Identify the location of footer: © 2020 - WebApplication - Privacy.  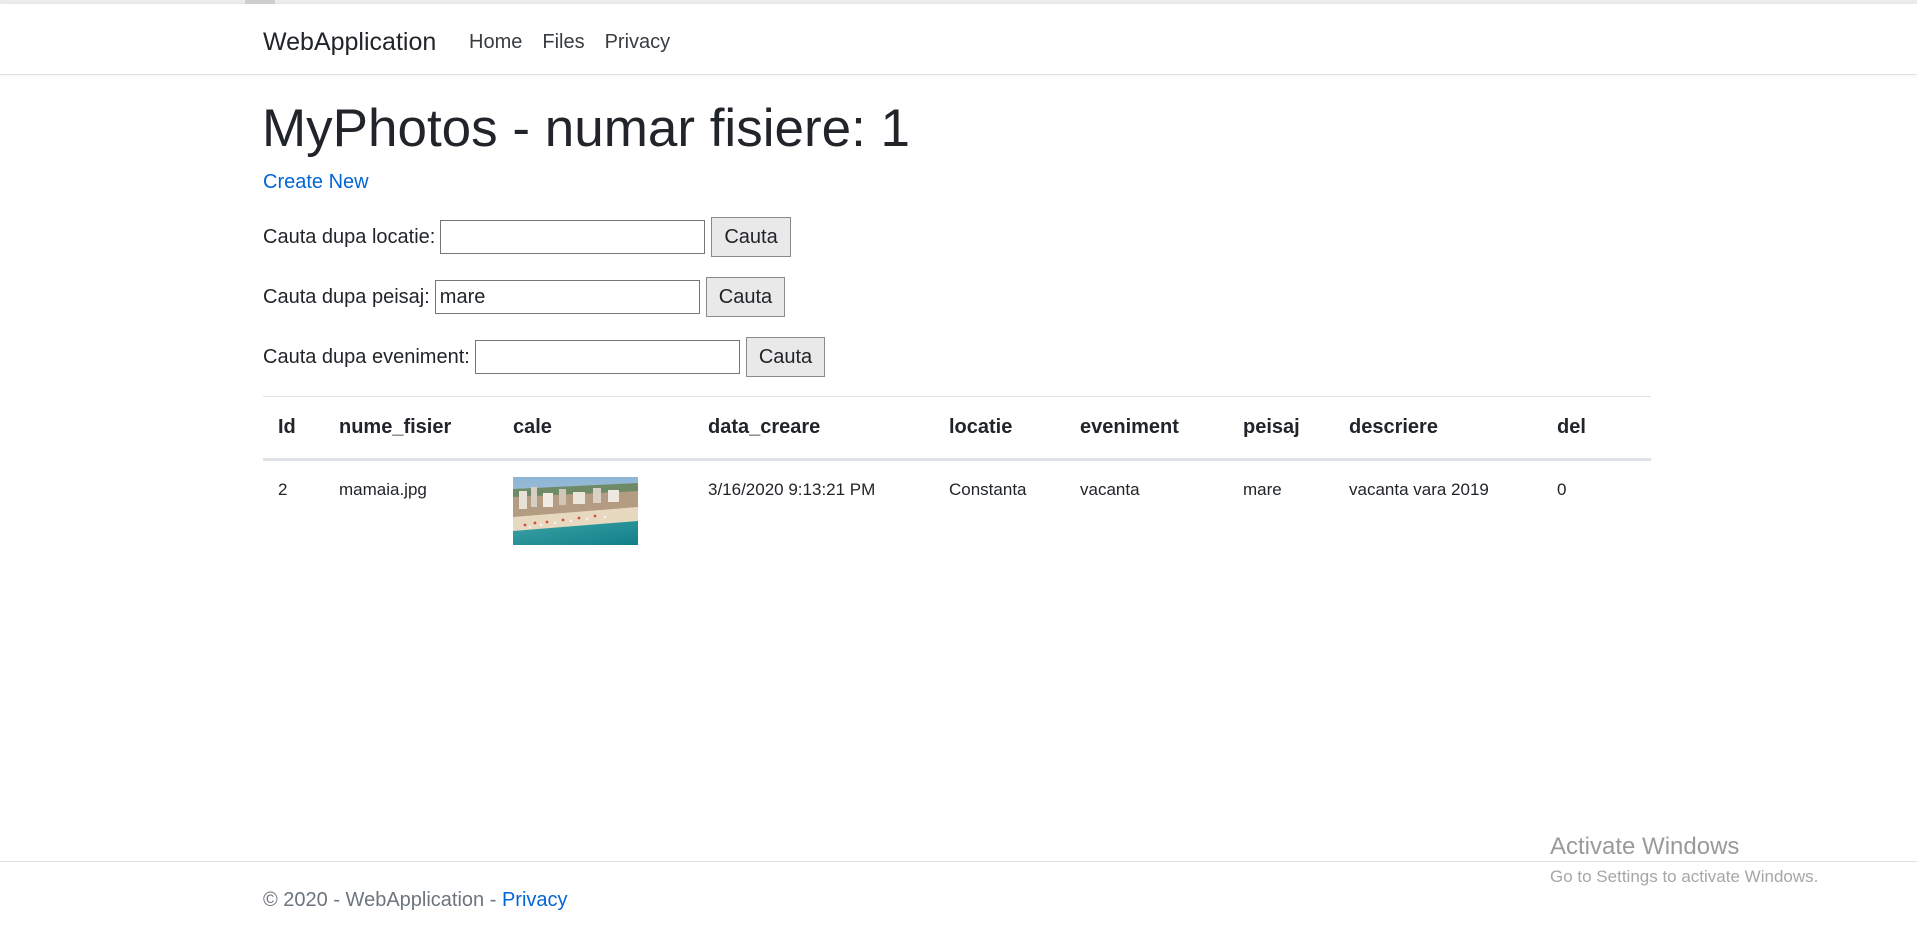
(415, 900).